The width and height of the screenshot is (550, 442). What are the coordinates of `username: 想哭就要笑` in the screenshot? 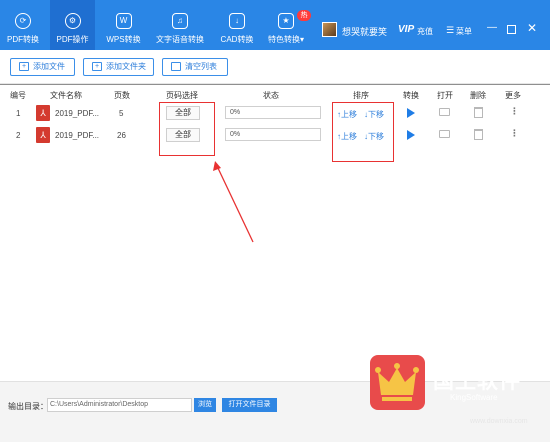 It's located at (364, 31).